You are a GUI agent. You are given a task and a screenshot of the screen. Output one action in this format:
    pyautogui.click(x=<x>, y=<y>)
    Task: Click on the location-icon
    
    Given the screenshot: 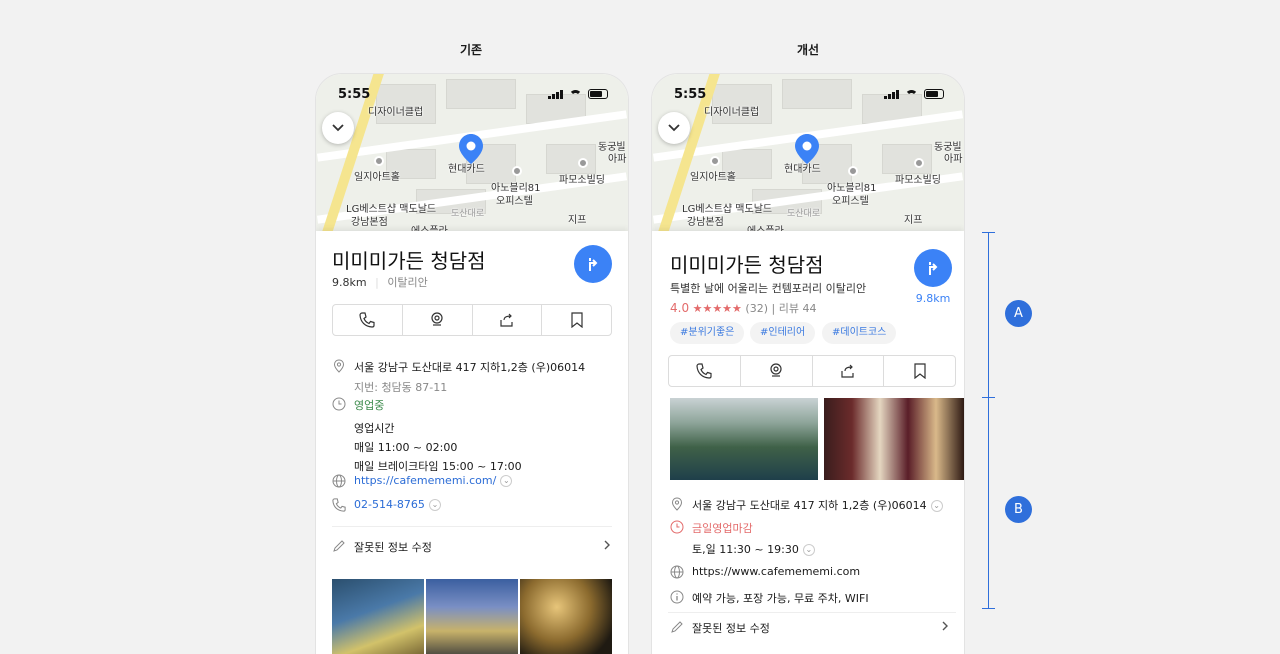 What is the action you would take?
    pyautogui.click(x=339, y=366)
    